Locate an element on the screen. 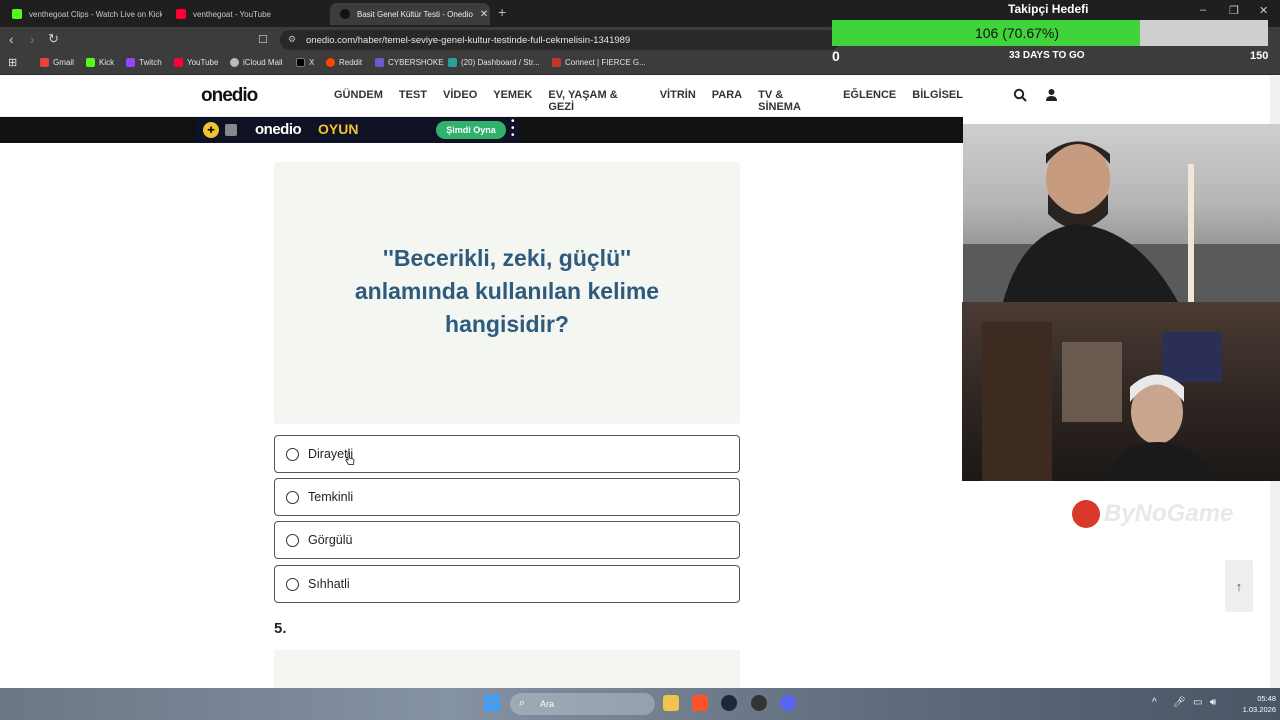  bookmark-youtube: YouTube is located at coordinates (196, 62).